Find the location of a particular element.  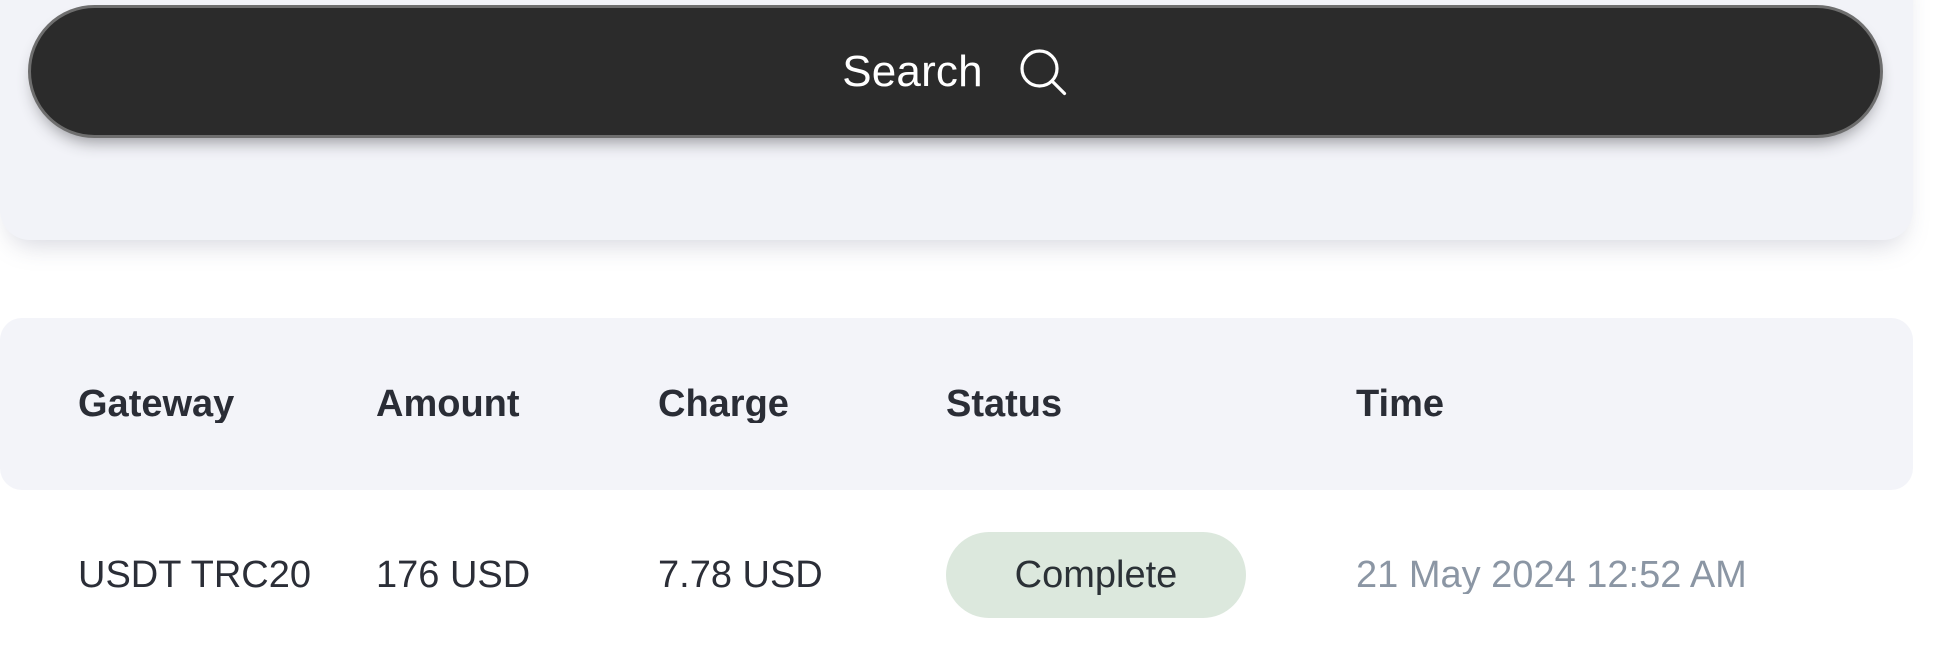

cell-gateway: USDT TRC20 is located at coordinates (194, 575).